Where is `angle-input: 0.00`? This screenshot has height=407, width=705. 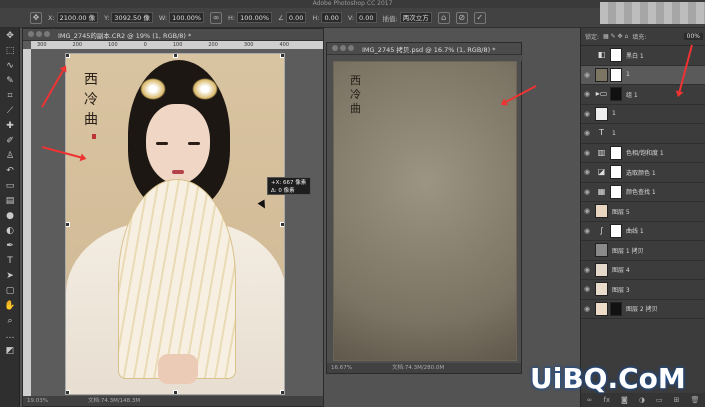 angle-input: 0.00 is located at coordinates (296, 17).